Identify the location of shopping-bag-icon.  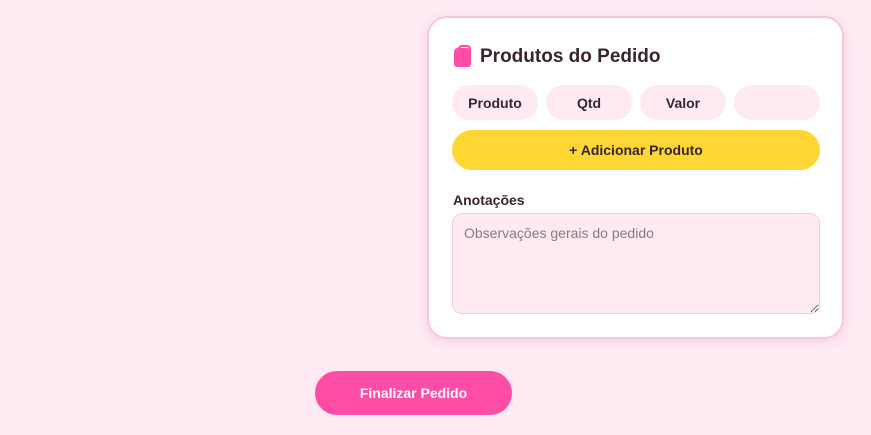
(462, 55).